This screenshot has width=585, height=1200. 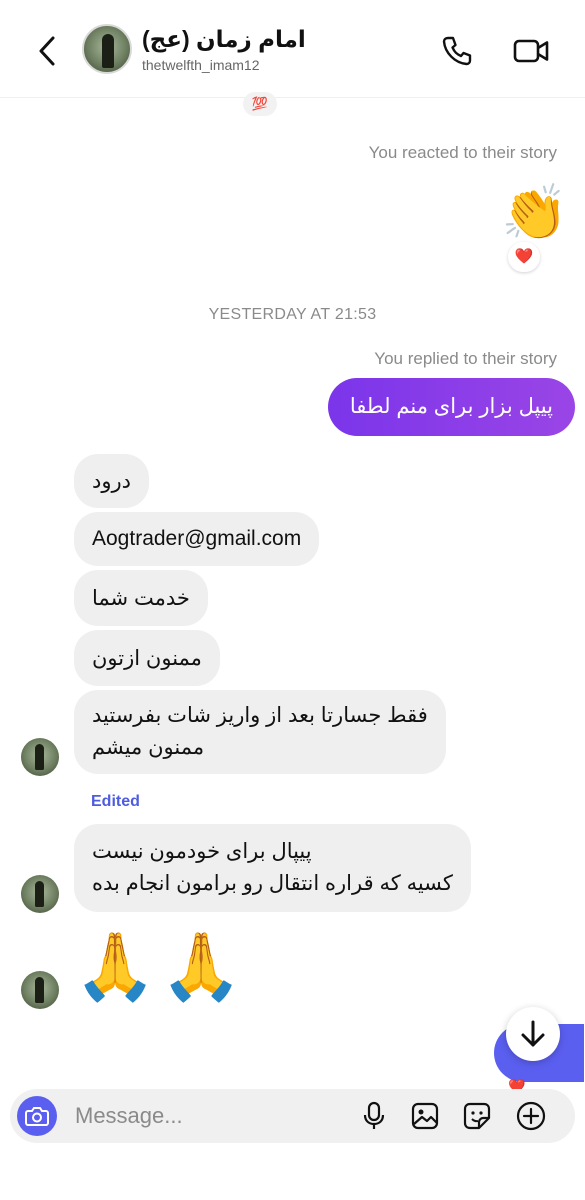 I want to click on message-text-line: پیپال برای خودمون نیست, so click(x=202, y=851).